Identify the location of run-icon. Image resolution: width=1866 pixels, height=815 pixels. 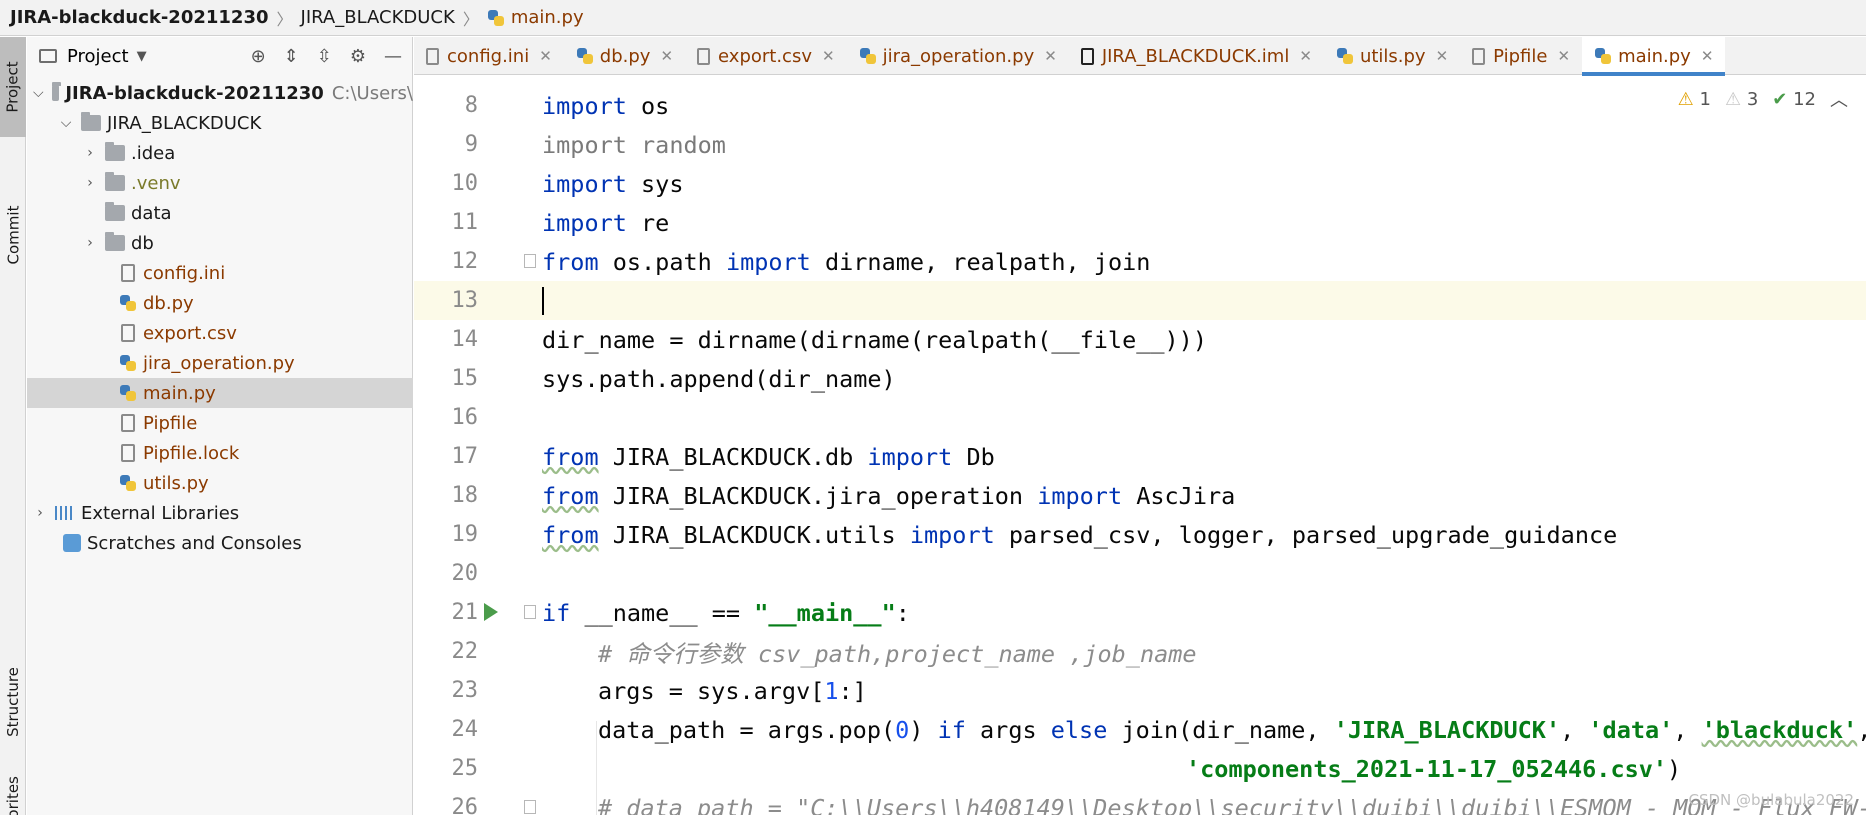
(491, 612).